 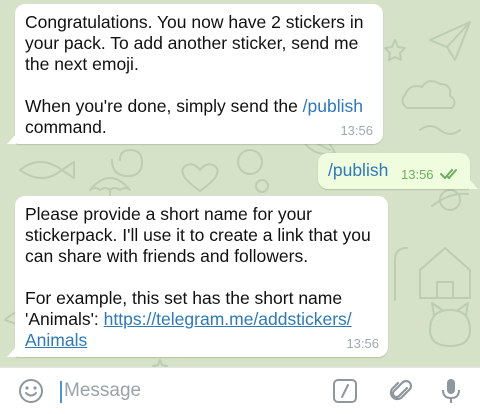 What do you see at coordinates (398, 171) in the screenshot?
I see `outgoing-message-bubble: /publish 13:56` at bounding box center [398, 171].